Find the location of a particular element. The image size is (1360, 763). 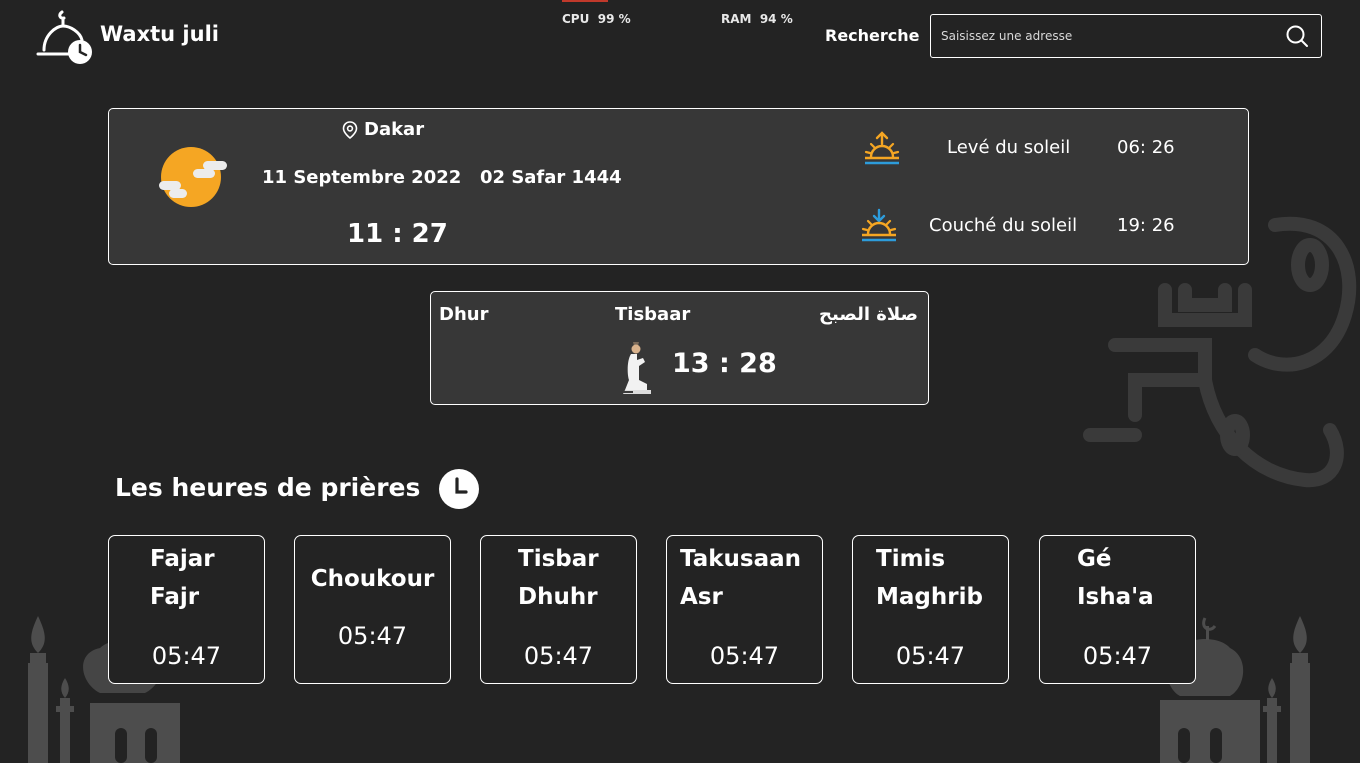

prayer-card-asr: Takusaan Asr 05:47 is located at coordinates (744, 609).